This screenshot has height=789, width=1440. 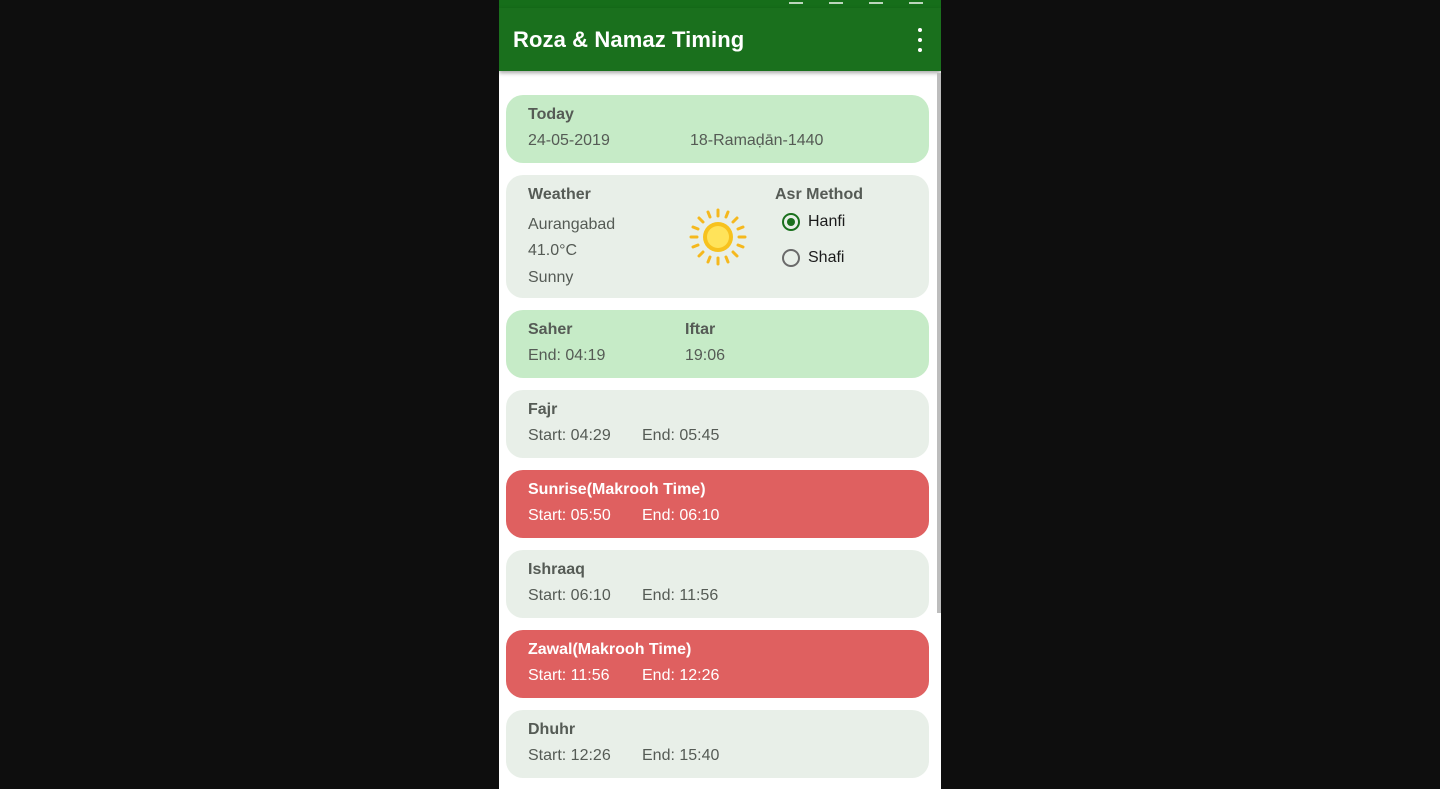 I want to click on prayer-start-time: Start: 11:56, so click(x=569, y=675).